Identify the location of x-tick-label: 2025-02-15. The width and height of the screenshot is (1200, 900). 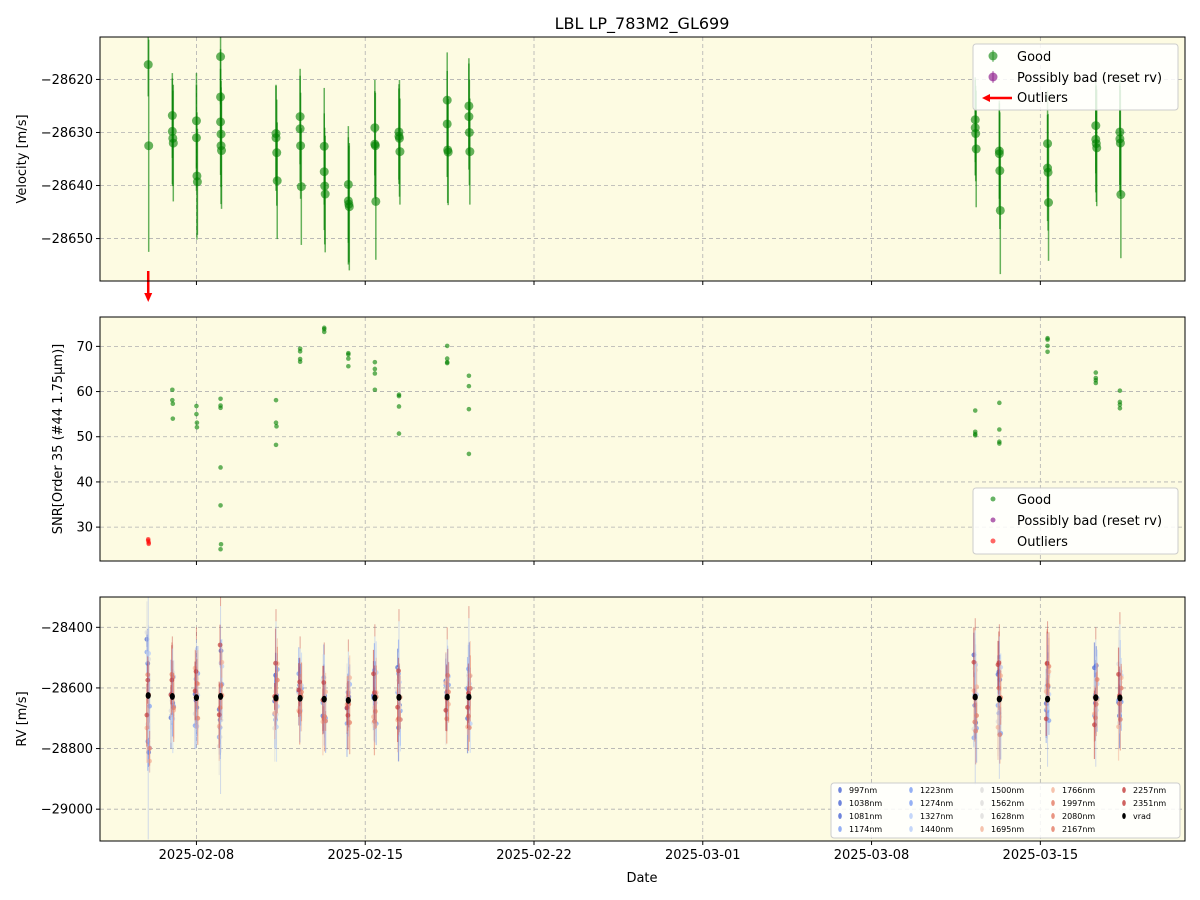
(365, 855).